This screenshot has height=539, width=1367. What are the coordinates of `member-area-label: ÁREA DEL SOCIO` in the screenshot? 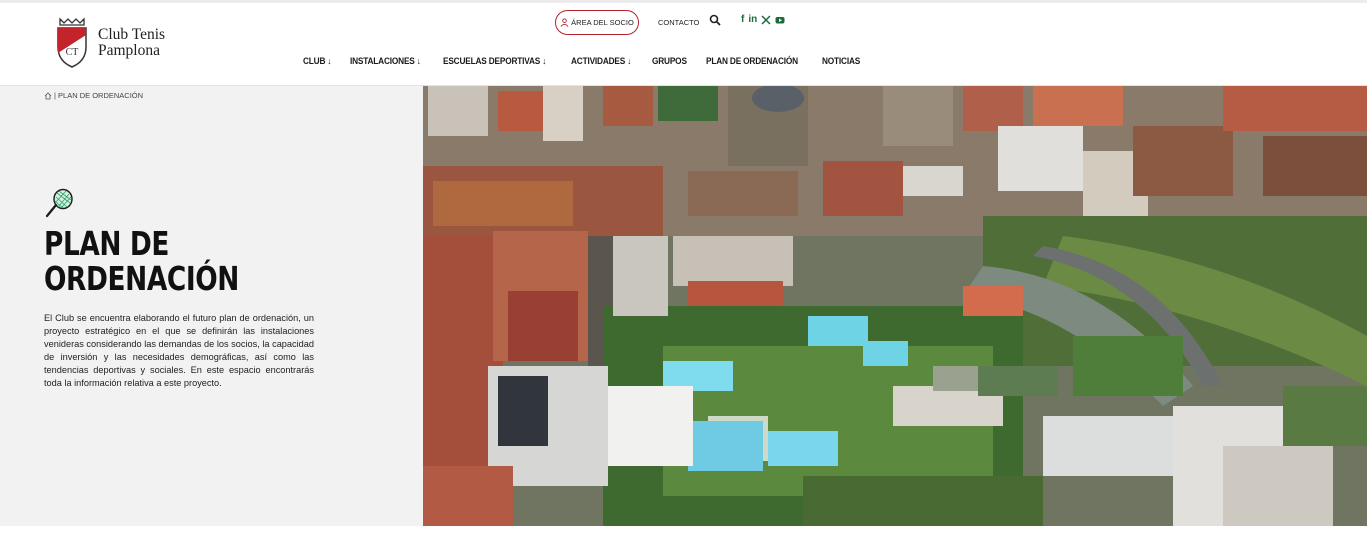 It's located at (602, 22).